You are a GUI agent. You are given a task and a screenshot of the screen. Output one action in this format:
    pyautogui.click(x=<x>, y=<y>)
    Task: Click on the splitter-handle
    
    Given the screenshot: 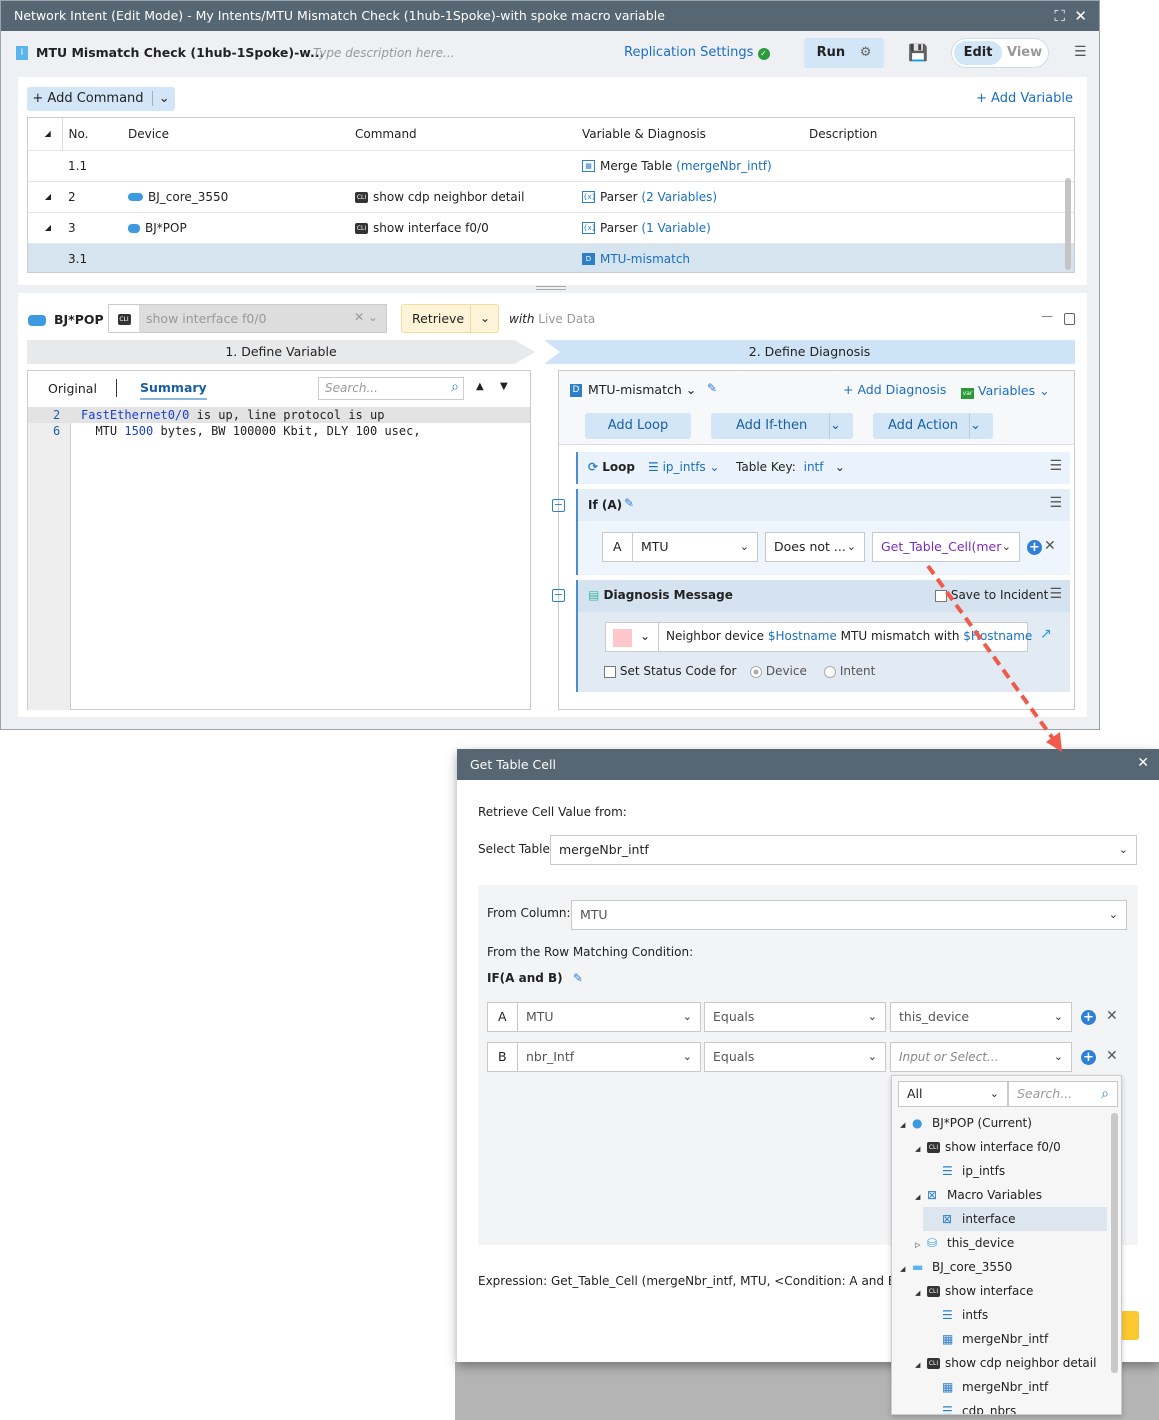 What is the action you would take?
    pyautogui.click(x=551, y=288)
    